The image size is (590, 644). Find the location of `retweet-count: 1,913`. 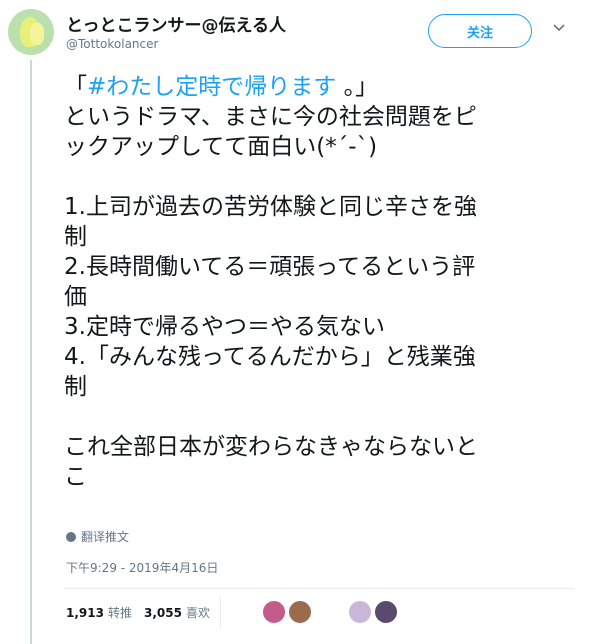

retweet-count: 1,913 is located at coordinates (85, 613).